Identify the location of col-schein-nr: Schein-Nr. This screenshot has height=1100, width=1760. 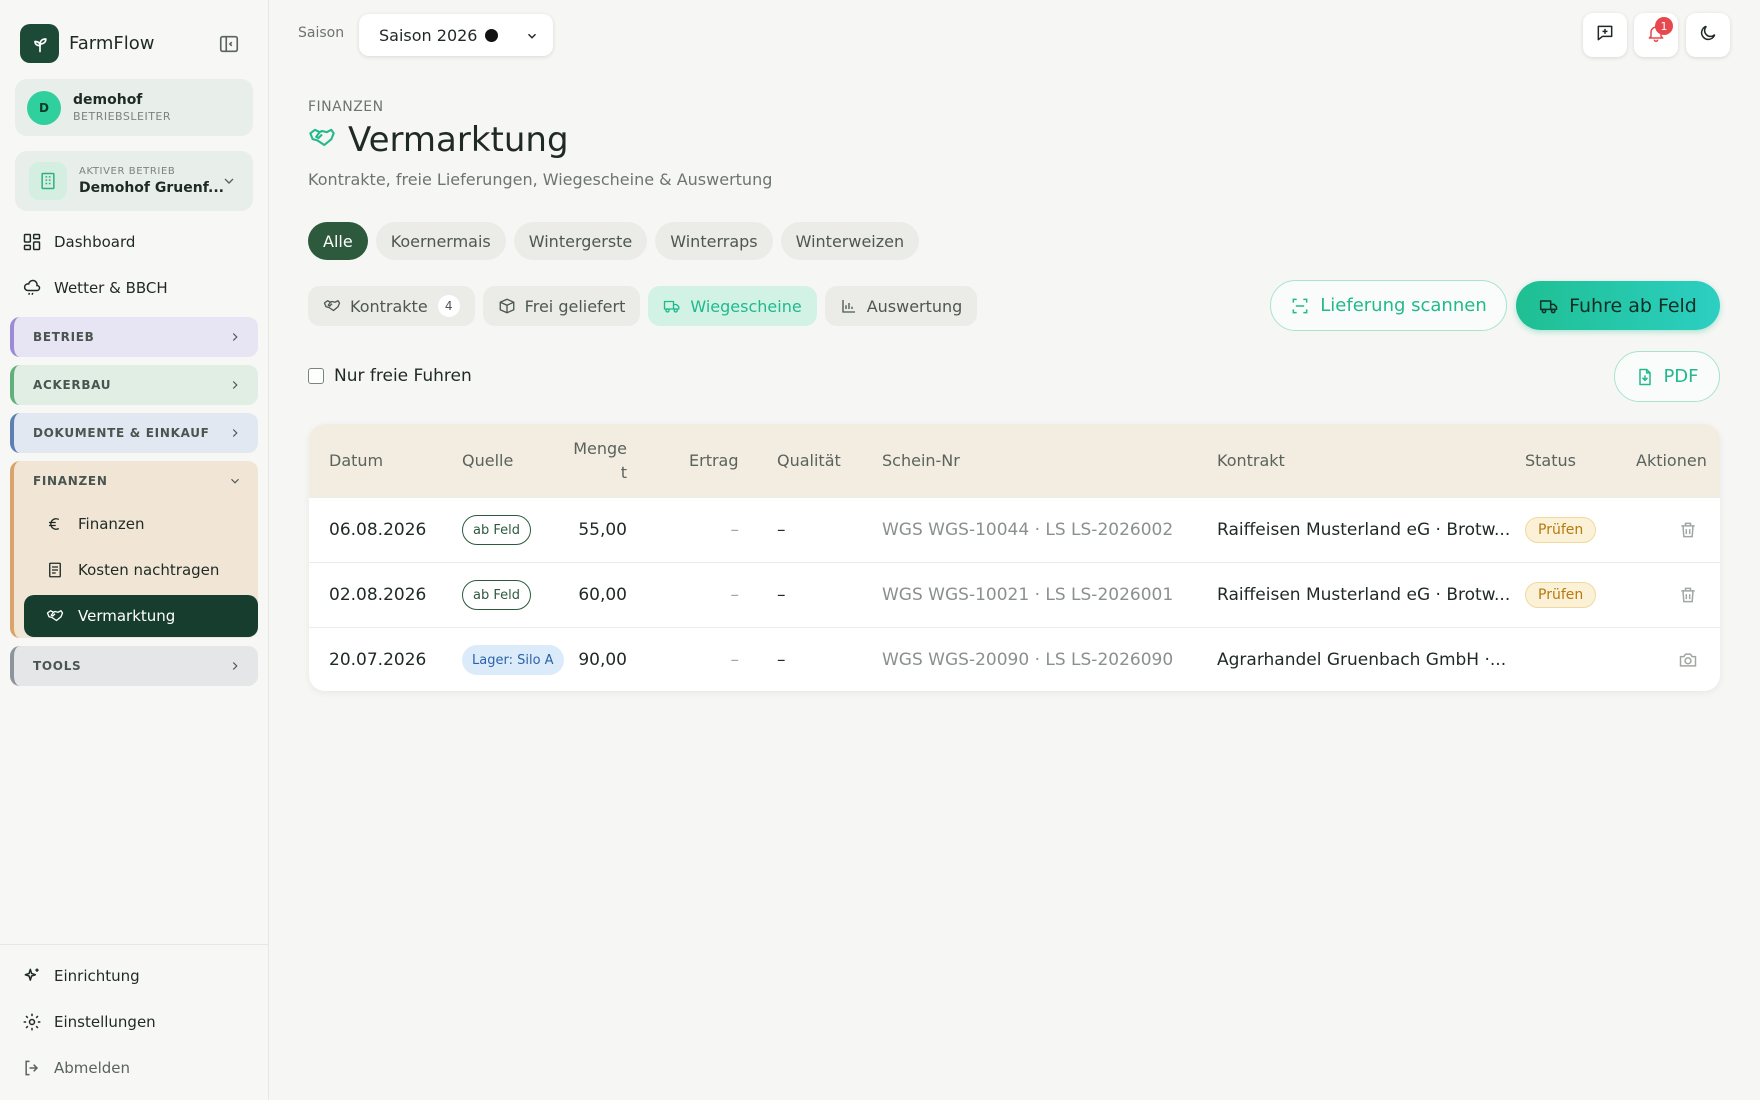
(921, 460).